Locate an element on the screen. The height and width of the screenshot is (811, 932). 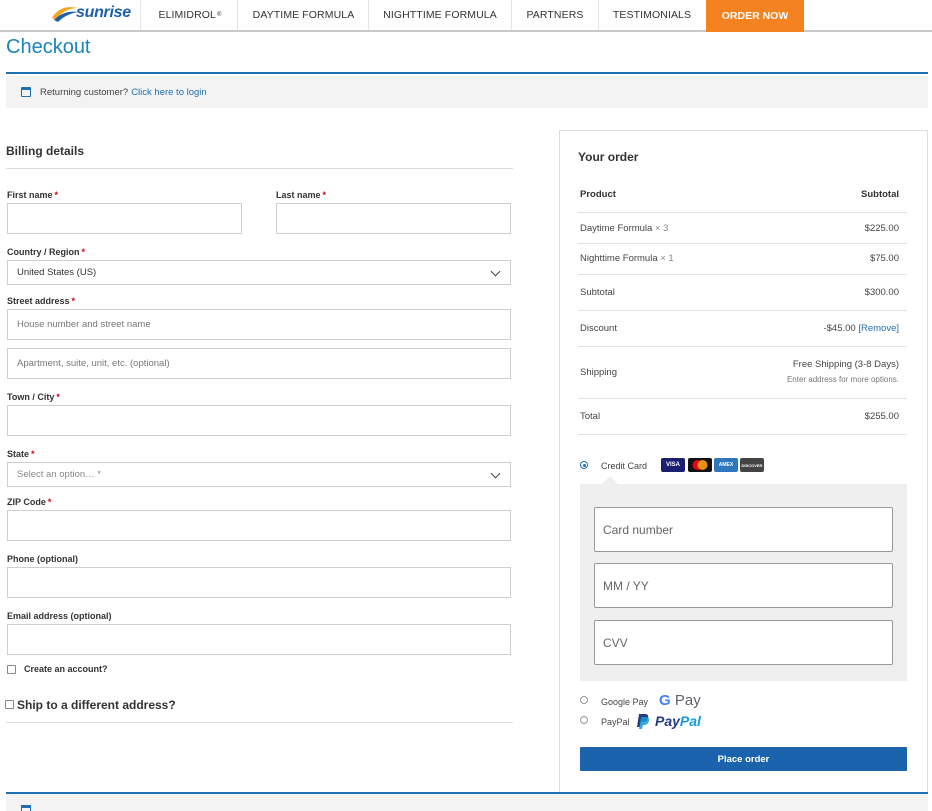
remove-discount-link: [Remove] is located at coordinates (878, 328).